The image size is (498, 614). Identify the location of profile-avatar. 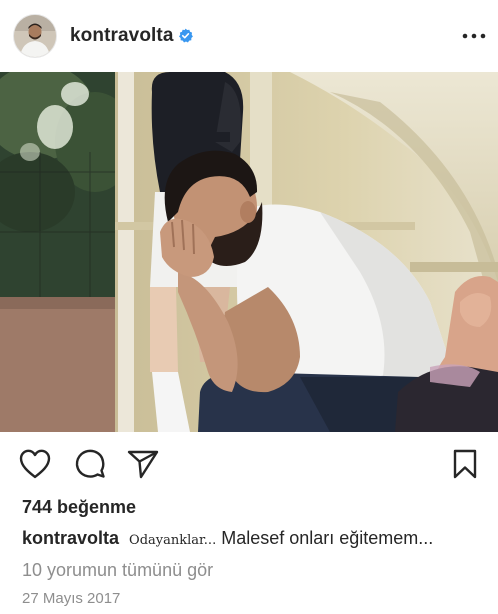
(35, 36).